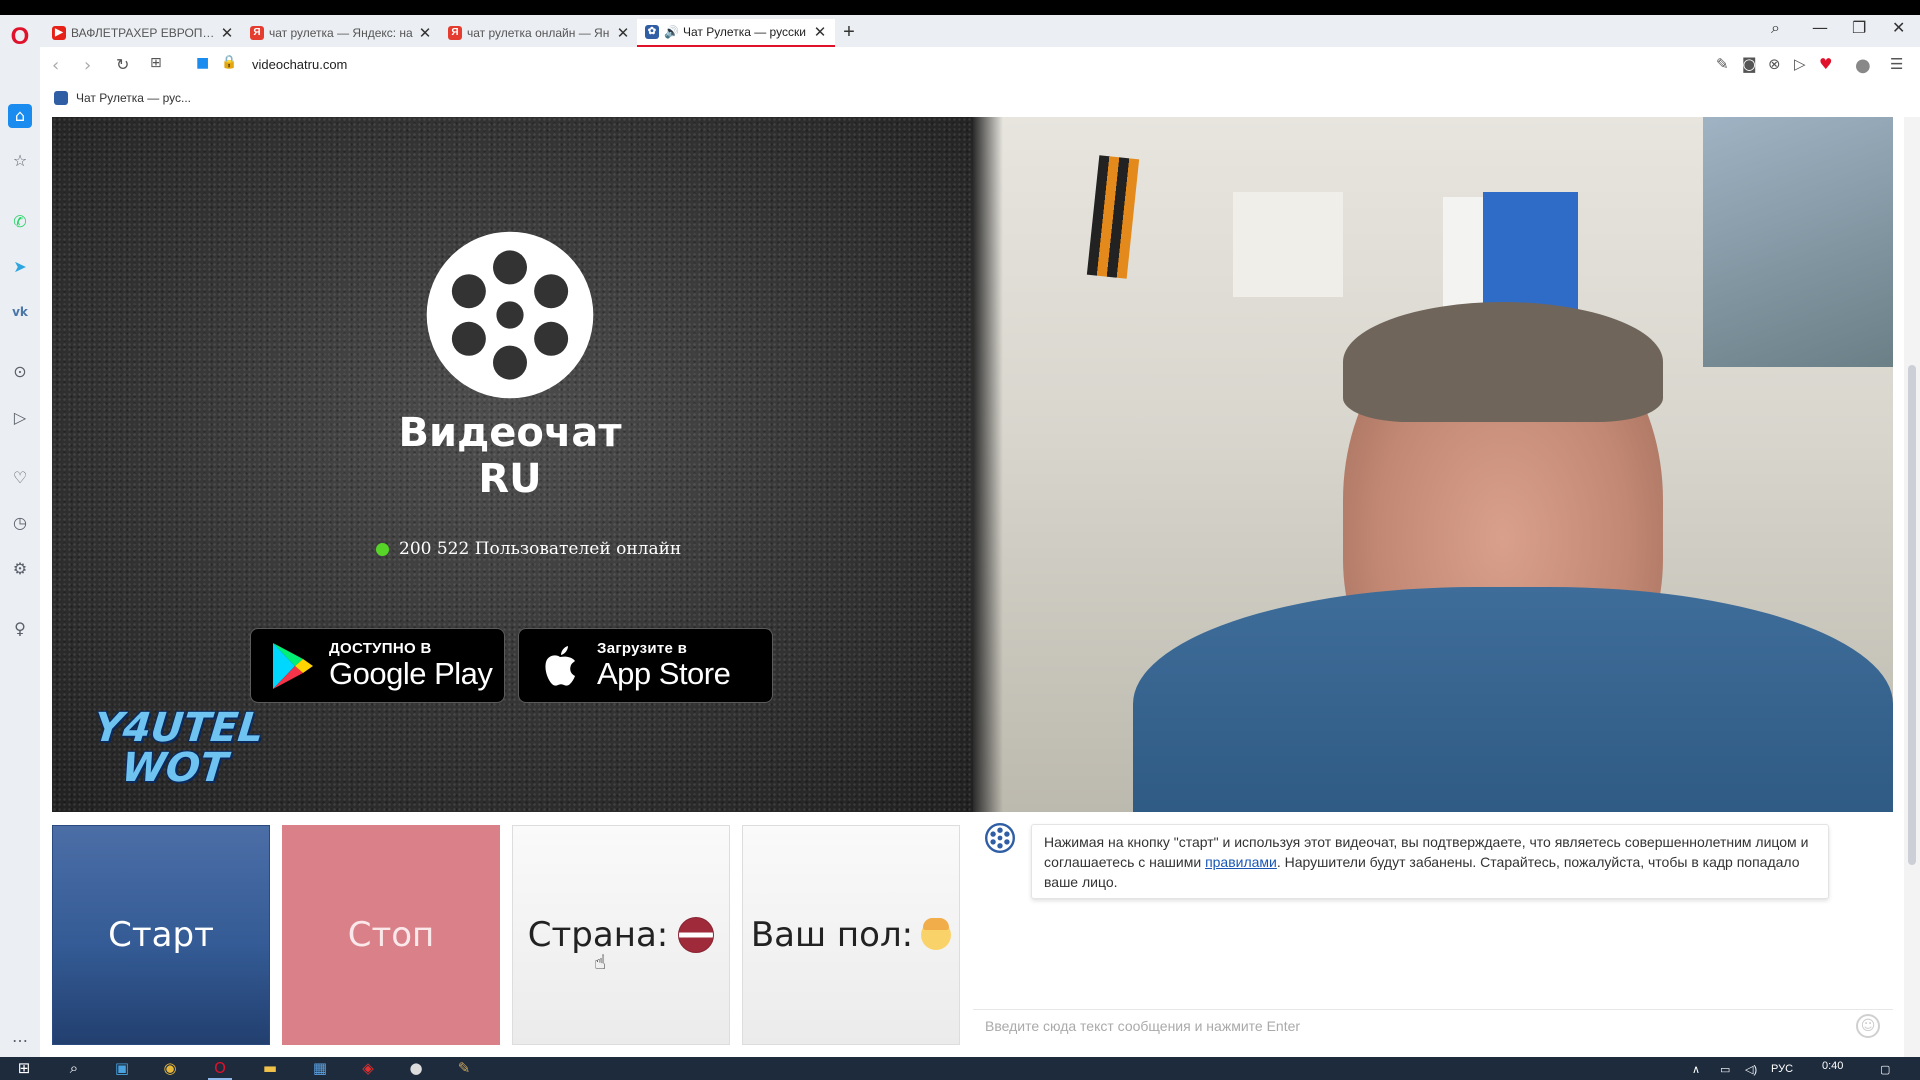 The image size is (1920, 1080). I want to click on scrollbar-thumb, so click(1912, 615).